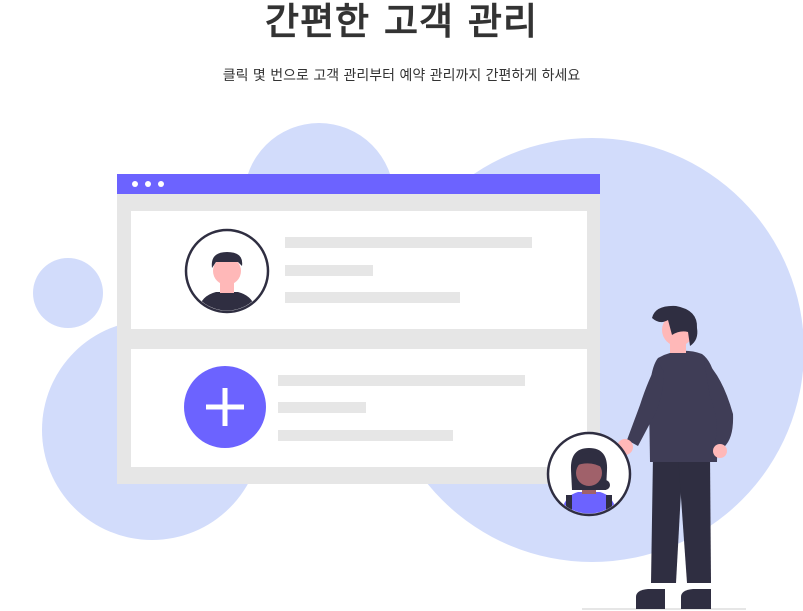  Describe the element at coordinates (358, 184) in the screenshot. I see `window-titlebar` at that location.